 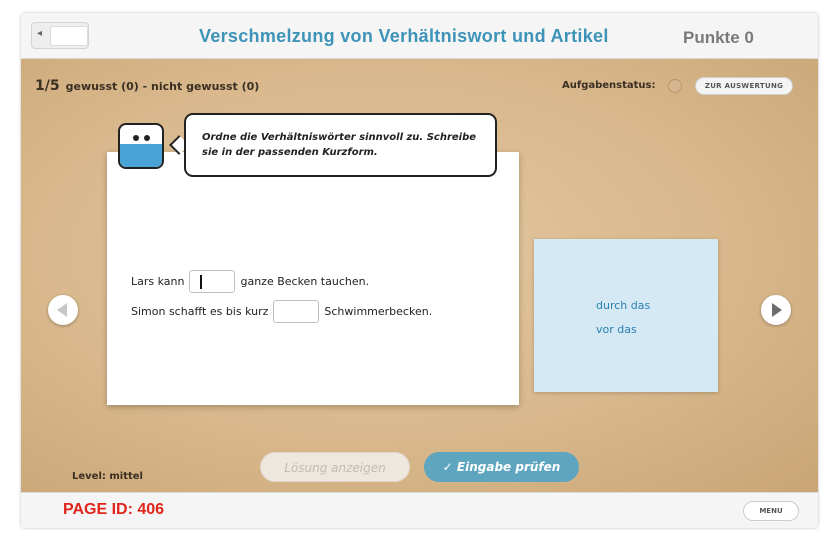 What do you see at coordinates (158, 281) in the screenshot?
I see `sentence-1-before: Lars kann` at bounding box center [158, 281].